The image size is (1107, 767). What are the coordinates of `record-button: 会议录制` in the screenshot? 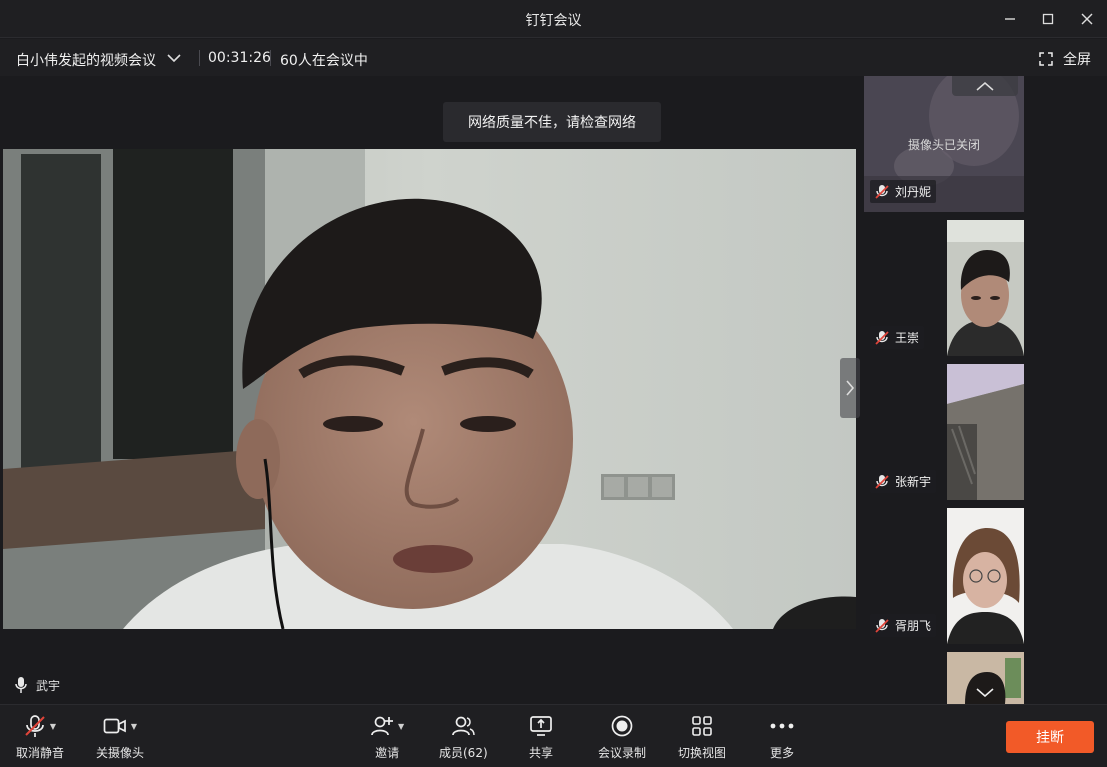 It's located at (622, 737).